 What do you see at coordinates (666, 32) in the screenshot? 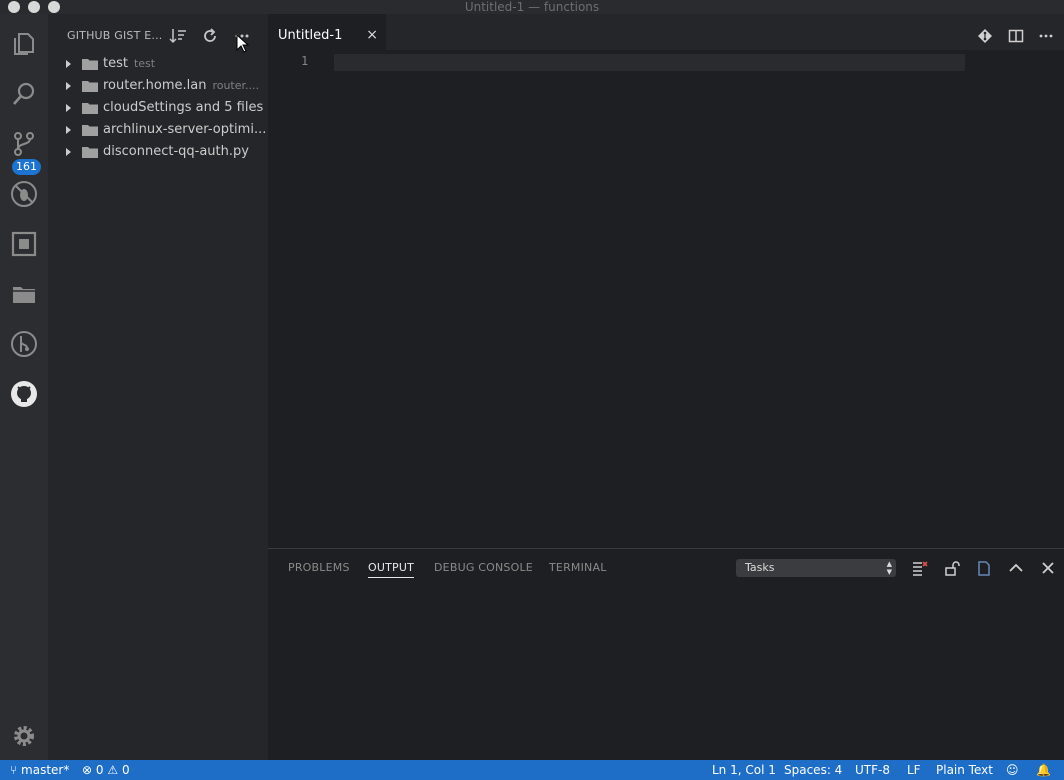
I see `editor-tab-bar: Untitled-1 ×` at bounding box center [666, 32].